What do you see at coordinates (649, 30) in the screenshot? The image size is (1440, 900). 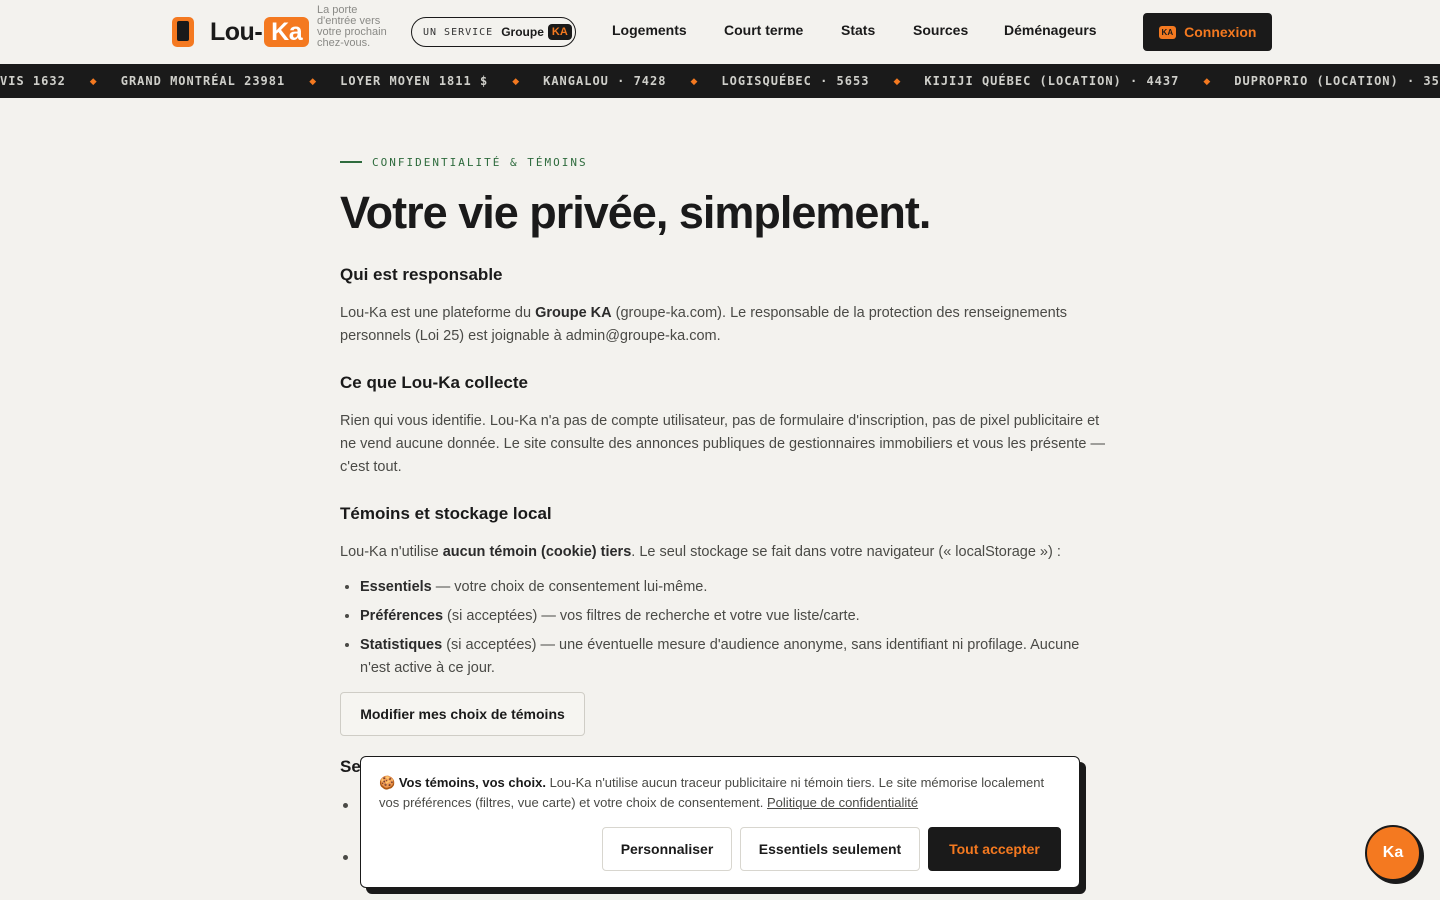 I see `nav-logements: Logements` at bounding box center [649, 30].